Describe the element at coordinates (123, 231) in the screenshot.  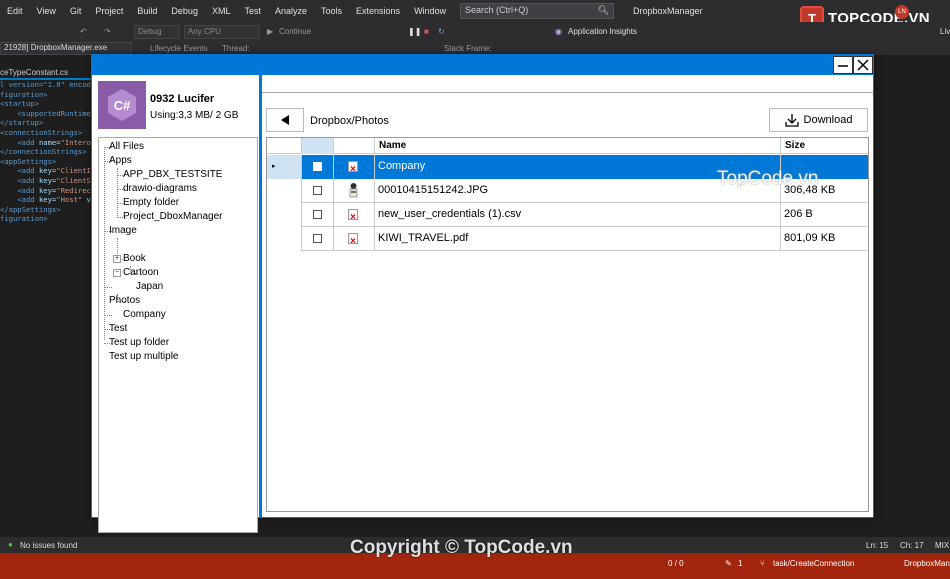
I see `tree-item-image: Image` at that location.